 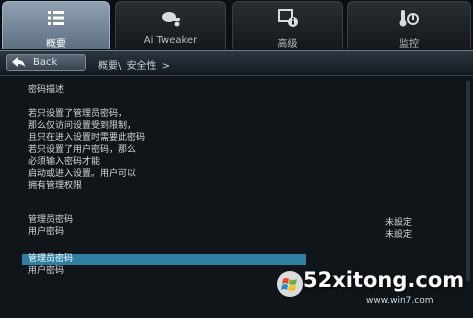 I want to click on monitor-icon, so click(x=409, y=18).